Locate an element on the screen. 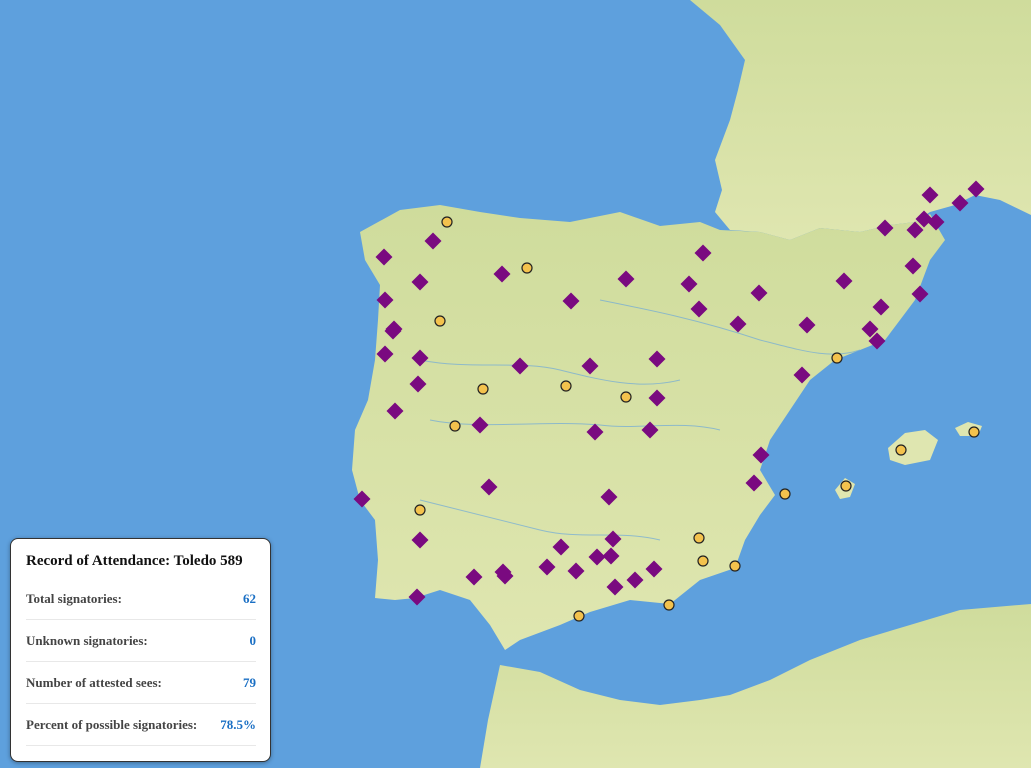 The width and height of the screenshot is (1031, 768). stat-row-total-signatories: Total signatories: 62 is located at coordinates (141, 599).